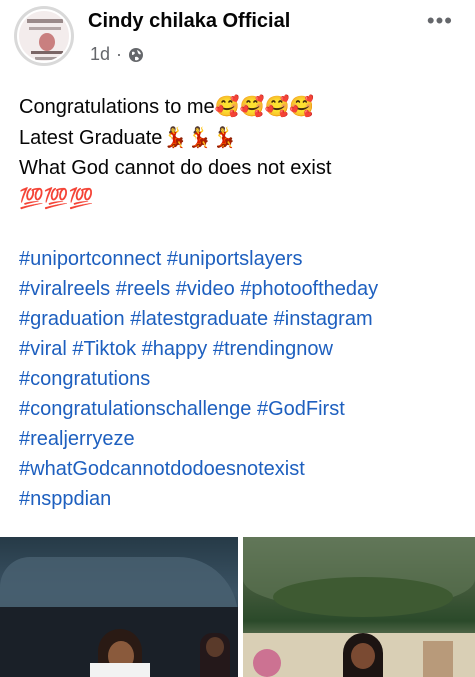  What do you see at coordinates (77, 439) in the screenshot?
I see `hashtag-link: #realjerryeze` at bounding box center [77, 439].